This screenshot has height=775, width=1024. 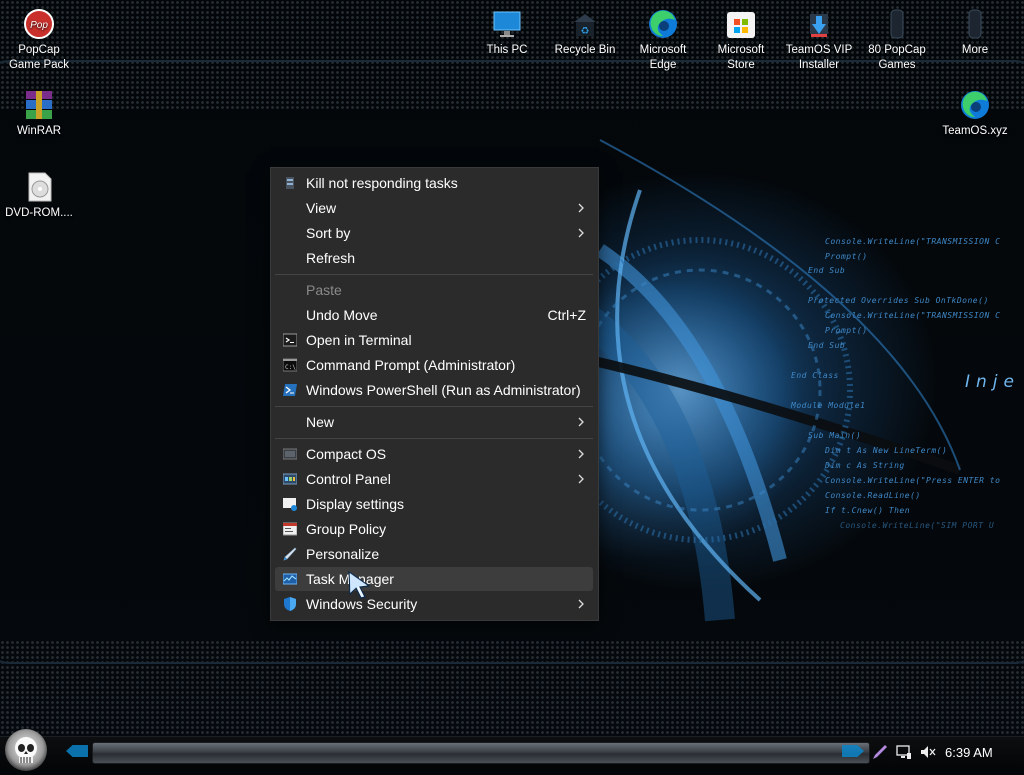 What do you see at coordinates (828, 405) in the screenshot?
I see `code-line: Module Module1` at bounding box center [828, 405].